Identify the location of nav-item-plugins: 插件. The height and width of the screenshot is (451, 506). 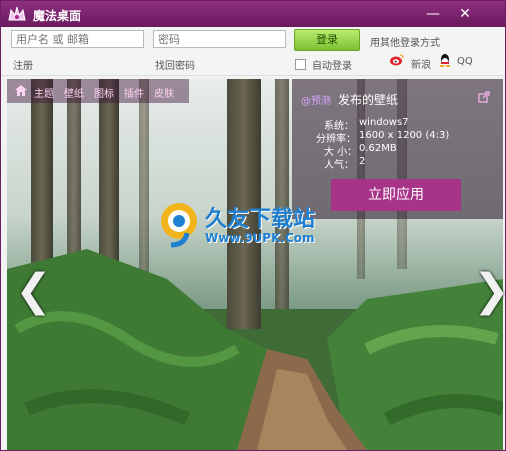
(134, 92).